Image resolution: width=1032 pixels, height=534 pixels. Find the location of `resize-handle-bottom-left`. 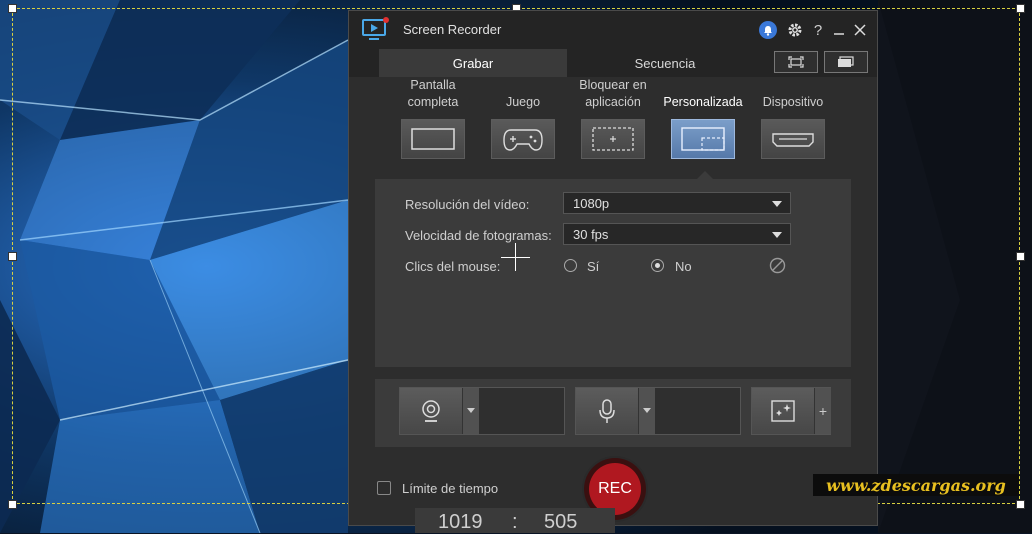

resize-handle-bottom-left is located at coordinates (12, 504).